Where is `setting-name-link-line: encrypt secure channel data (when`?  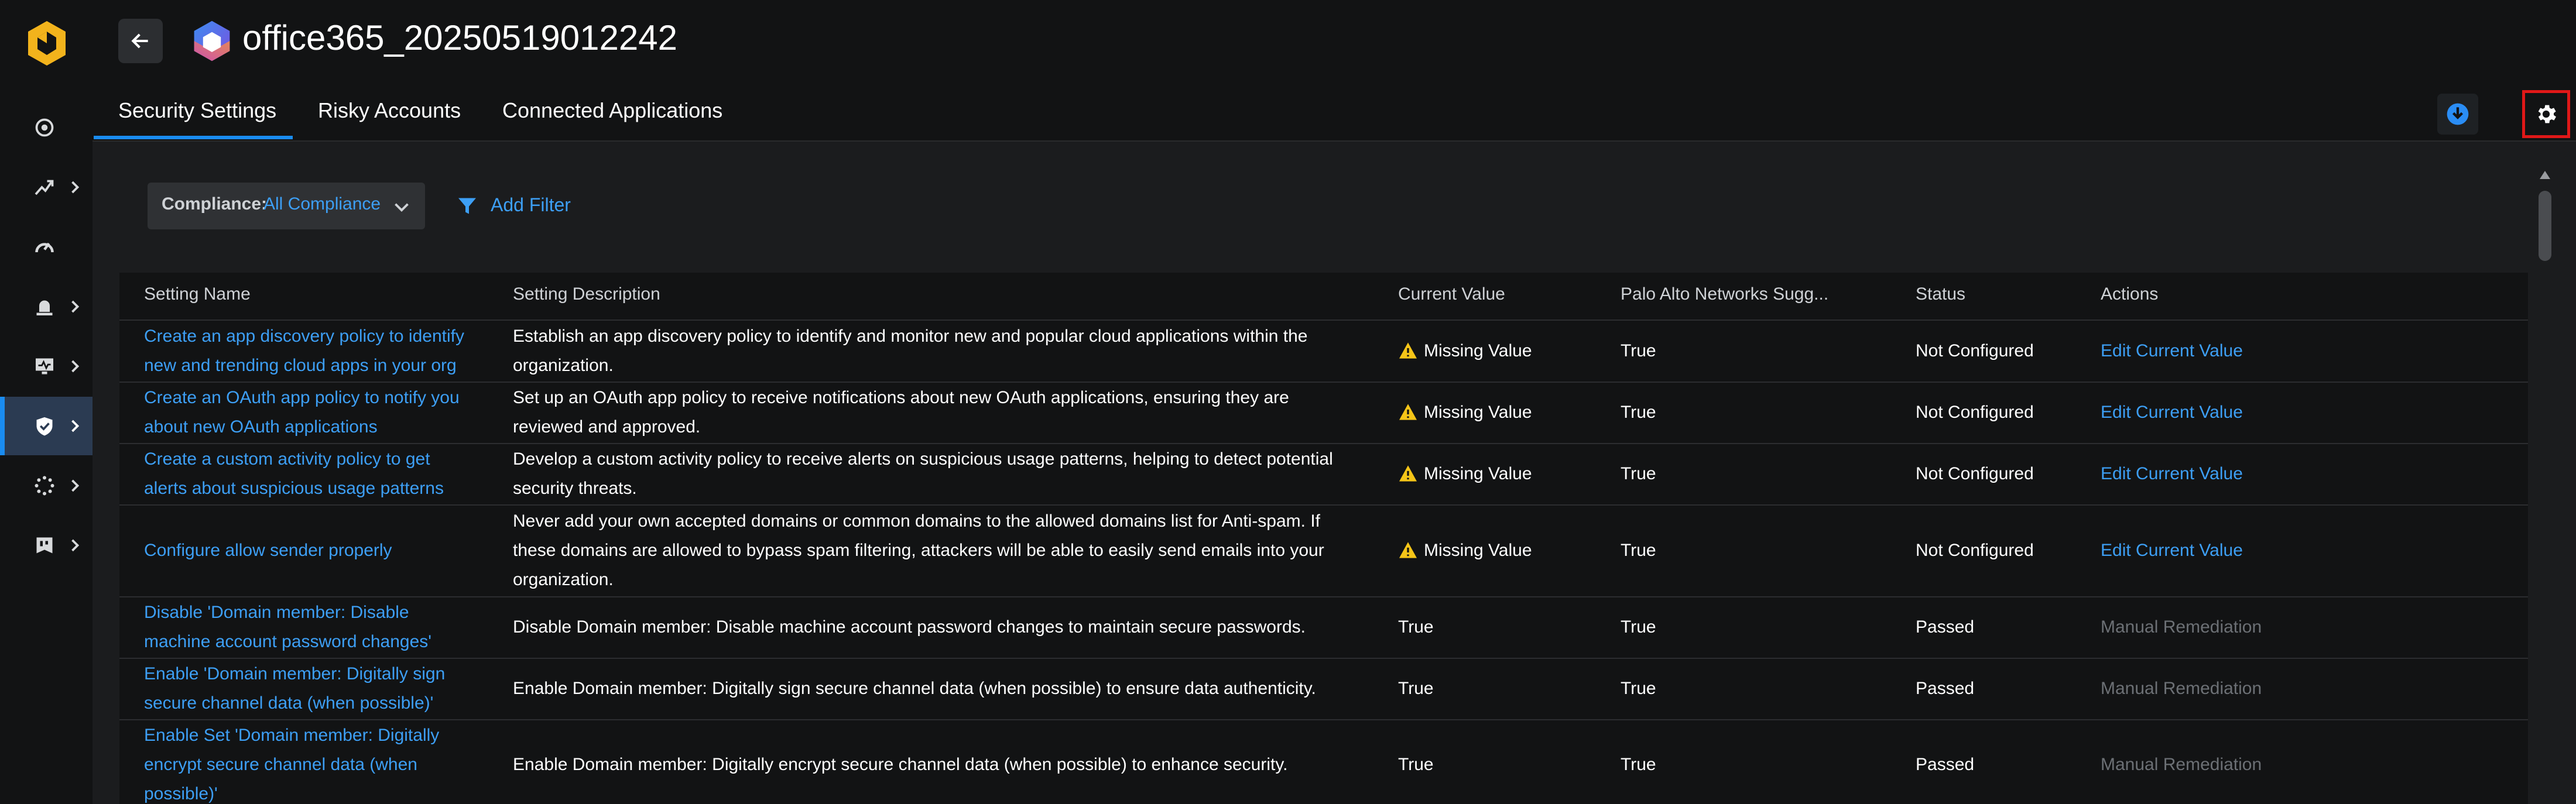 setting-name-link-line: encrypt secure channel data (when is located at coordinates (280, 764).